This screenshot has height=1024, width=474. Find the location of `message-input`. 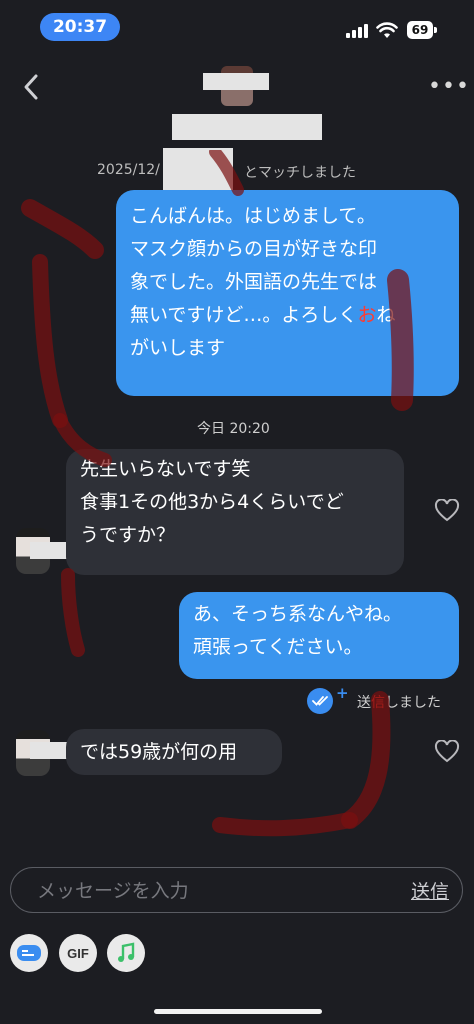

message-input is located at coordinates (207, 891).